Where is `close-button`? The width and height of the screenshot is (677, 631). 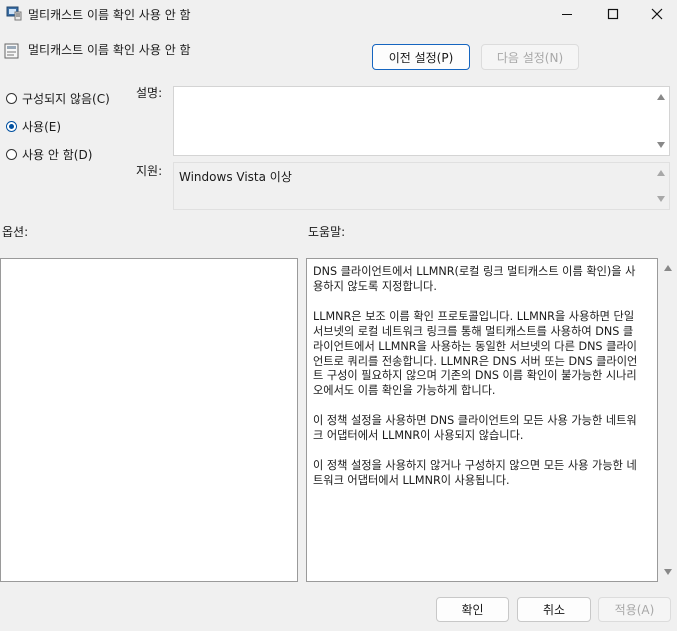 close-button is located at coordinates (655, 14).